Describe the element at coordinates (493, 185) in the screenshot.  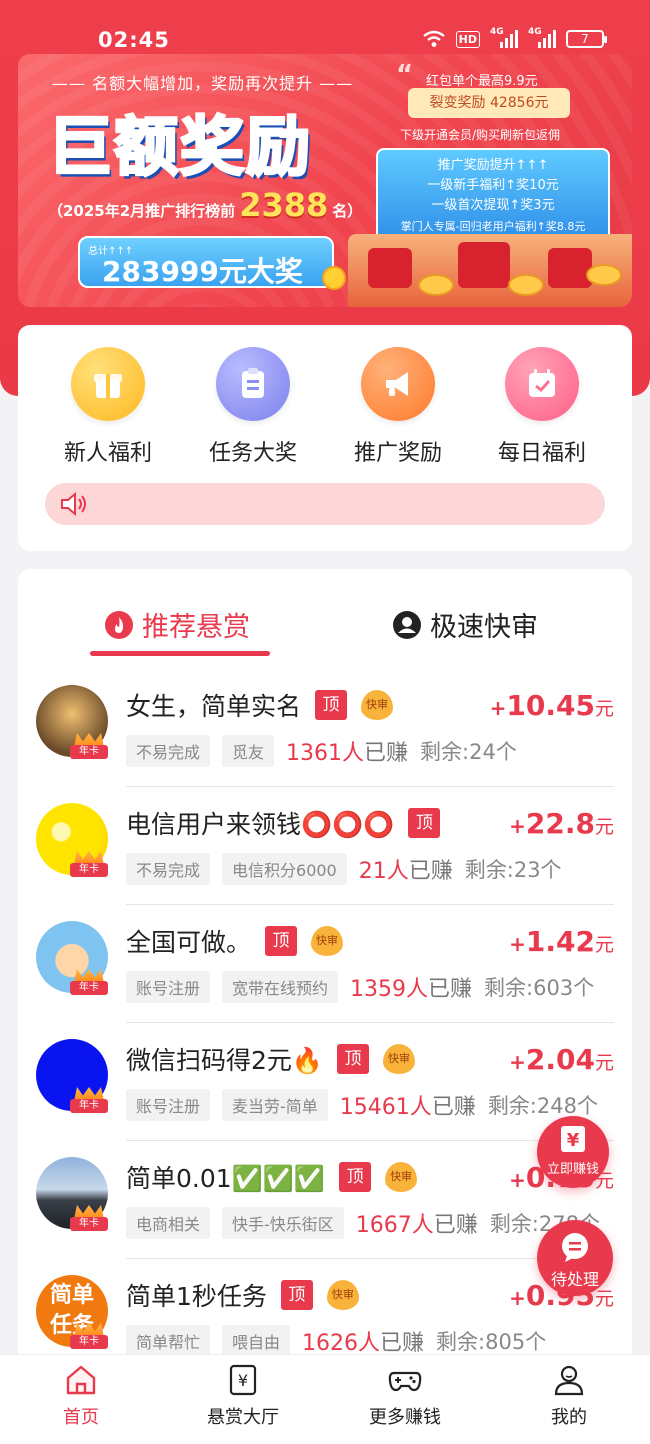
I see `reward-card-line1: 一级新手福利↑奖10元` at that location.